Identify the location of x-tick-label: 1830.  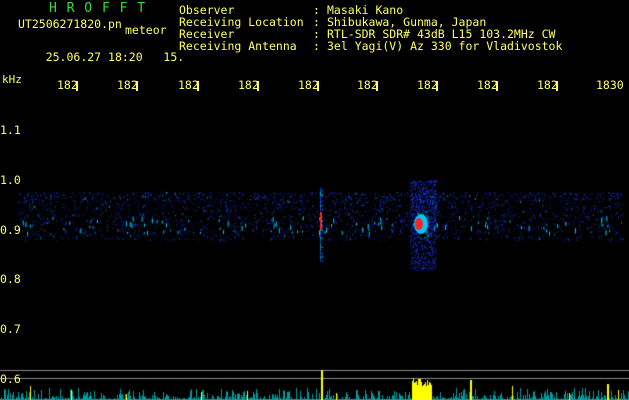
(610, 86).